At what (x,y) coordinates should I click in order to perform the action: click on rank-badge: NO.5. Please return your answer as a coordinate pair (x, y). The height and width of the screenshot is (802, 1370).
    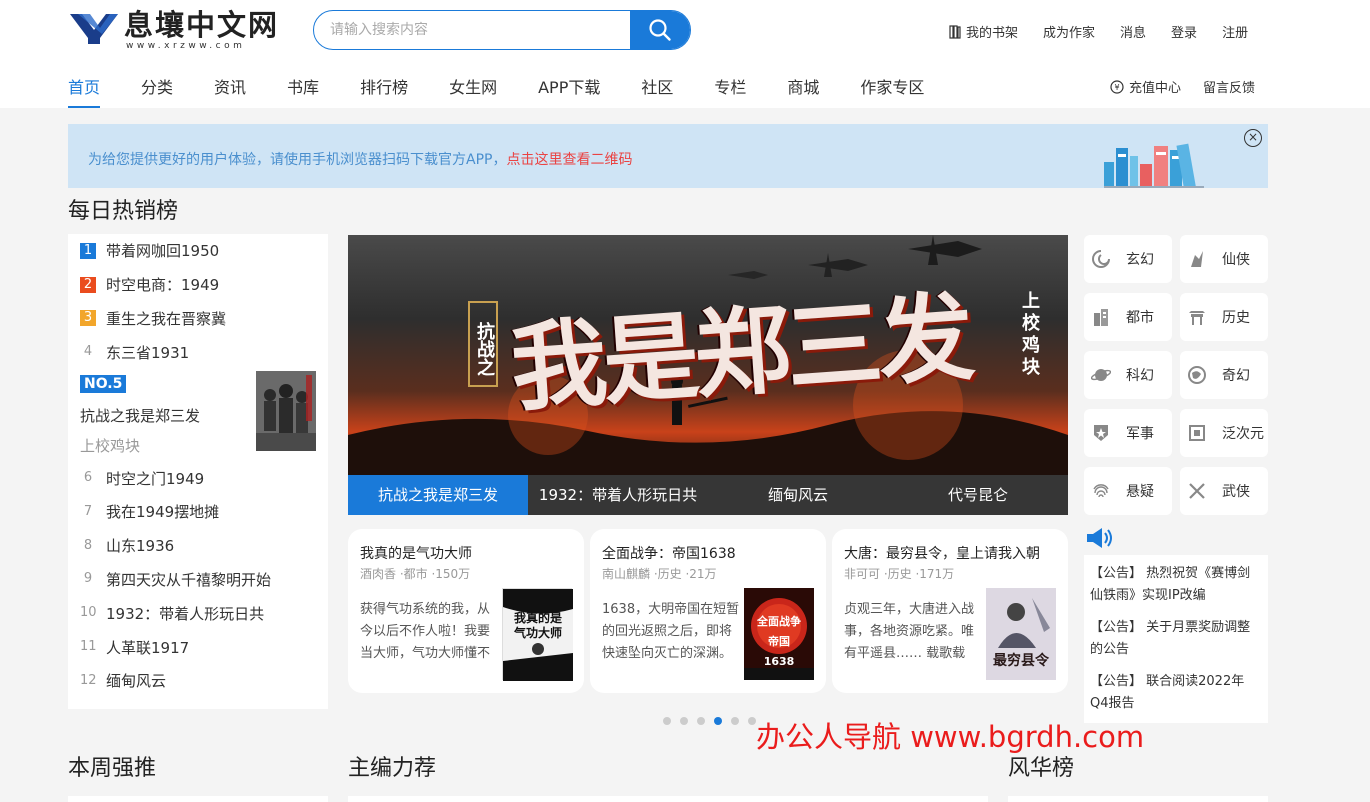
    Looking at the image, I should click on (103, 384).